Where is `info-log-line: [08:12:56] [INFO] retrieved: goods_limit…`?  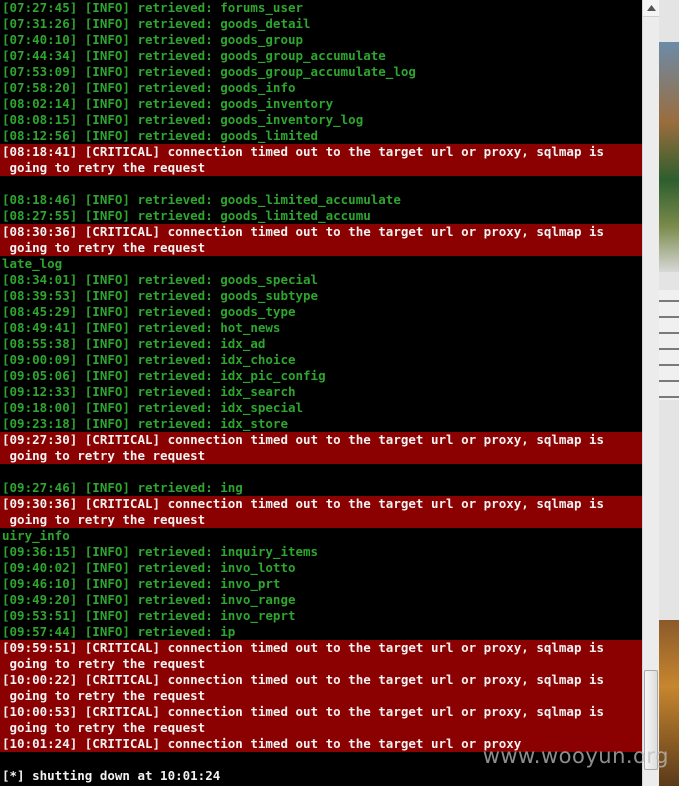 info-log-line: [08:12:56] [INFO] retrieved: goods_limit… is located at coordinates (160, 135).